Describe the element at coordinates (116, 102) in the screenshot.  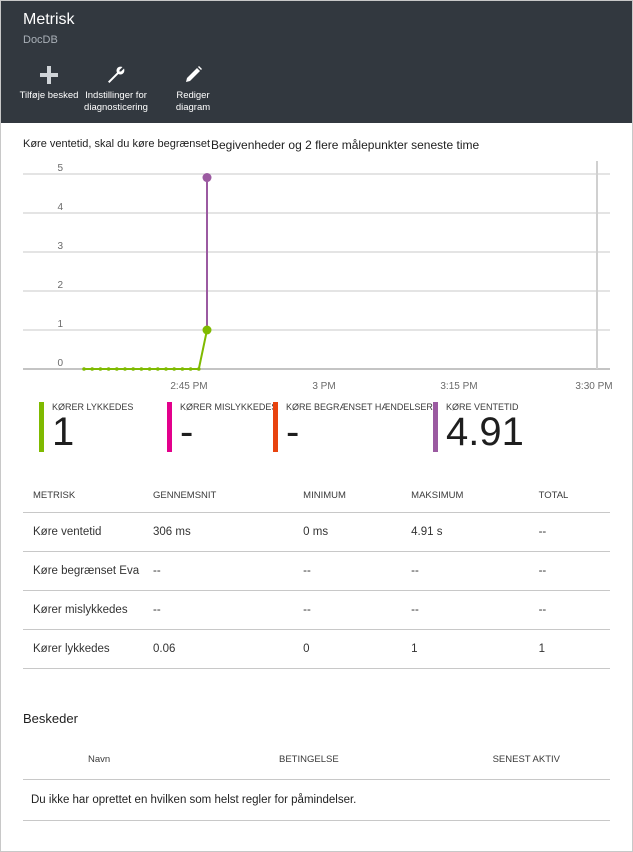
I see `diagnostic-settings-label: Indstillinger for diagnosticering` at that location.